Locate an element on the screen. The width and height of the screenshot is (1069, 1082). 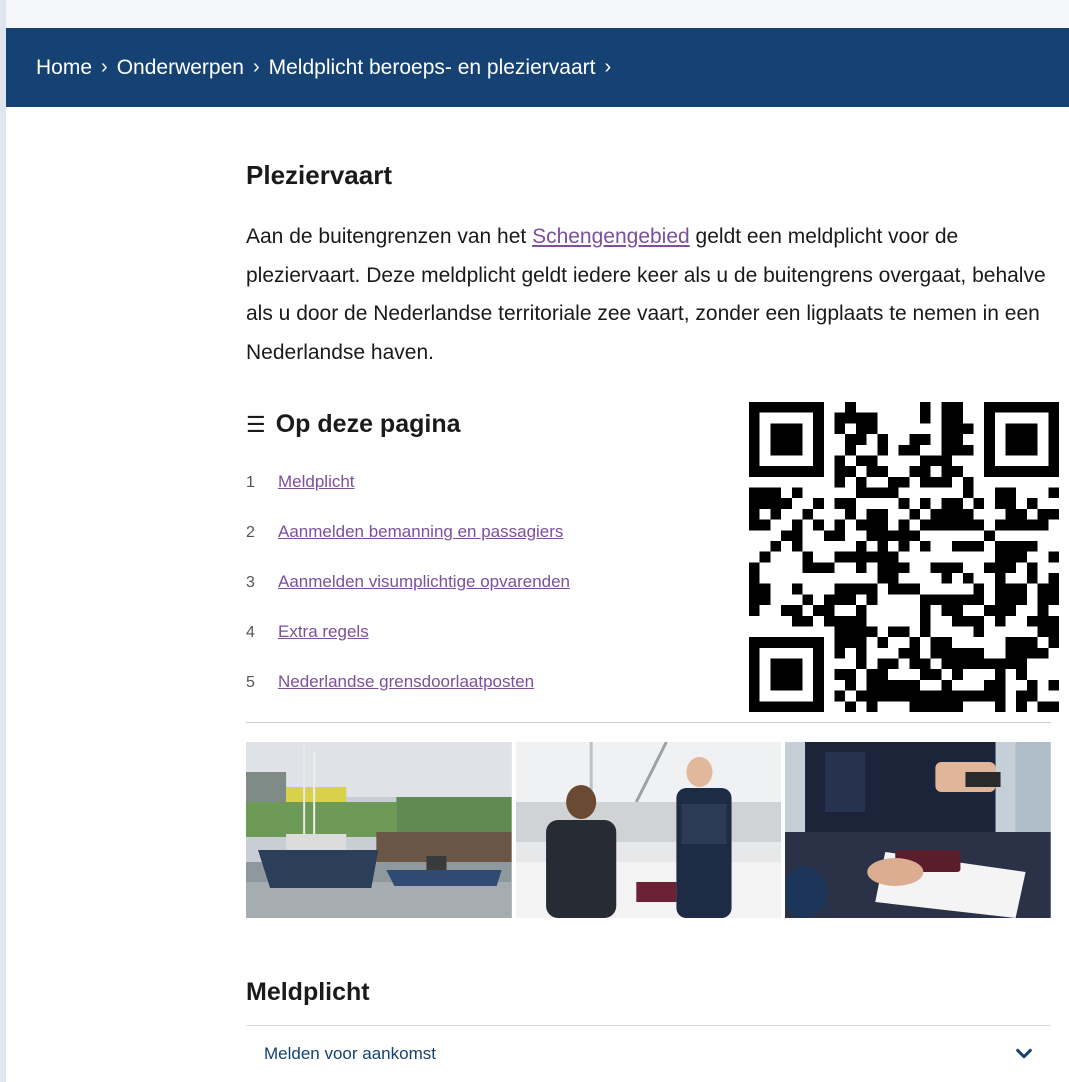
toc-item: 4 Extra regels is located at coordinates (408, 647).